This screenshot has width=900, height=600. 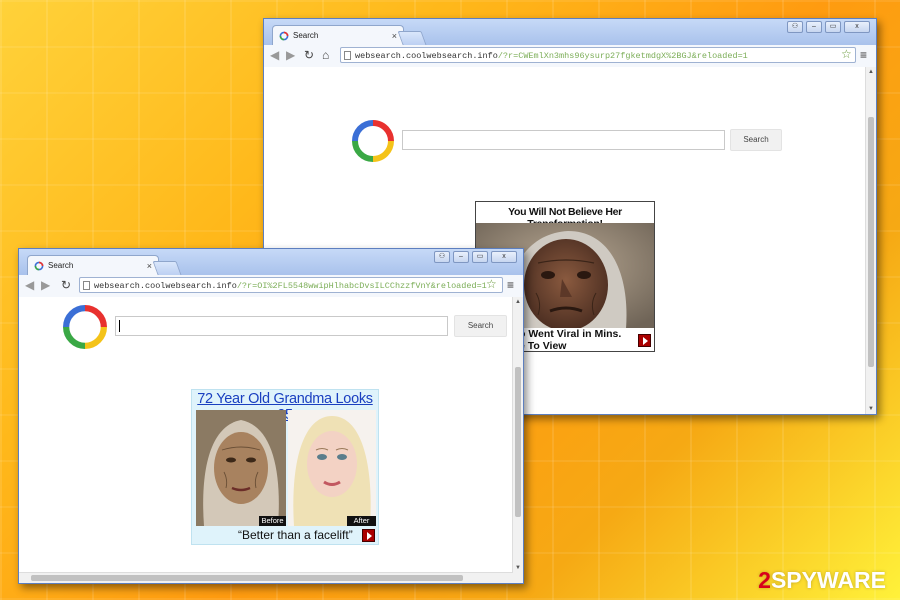 I want to click on front-search-input, so click(x=281, y=326).